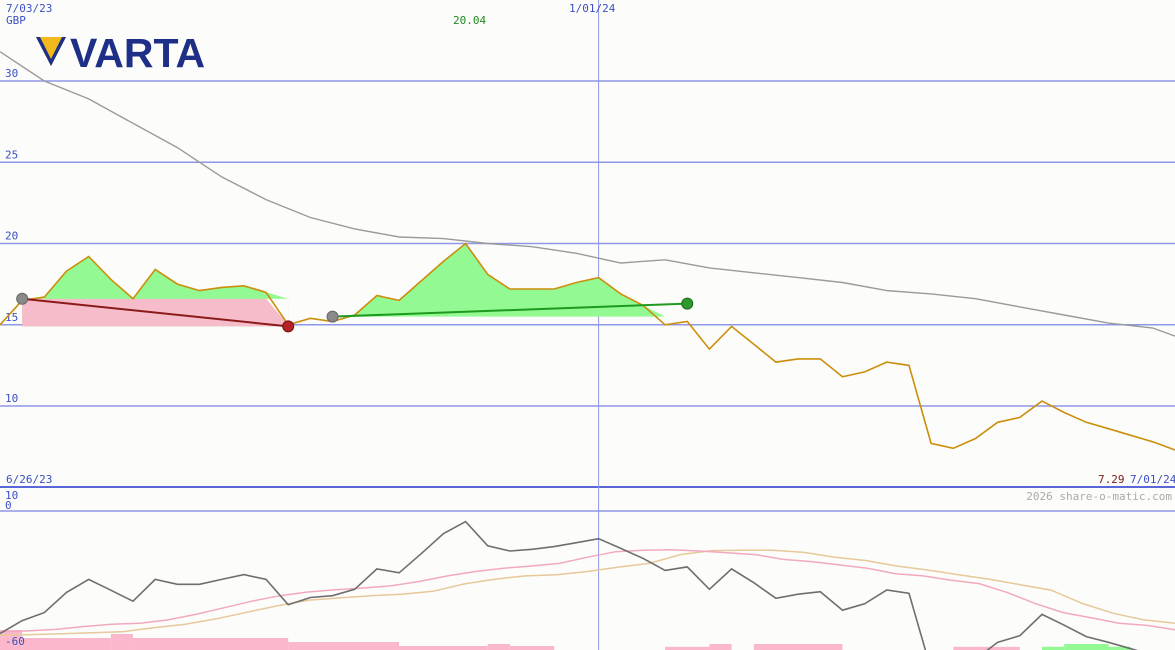 The width and height of the screenshot is (1175, 650). What do you see at coordinates (137, 53) in the screenshot?
I see `logo-text: VARTA` at bounding box center [137, 53].